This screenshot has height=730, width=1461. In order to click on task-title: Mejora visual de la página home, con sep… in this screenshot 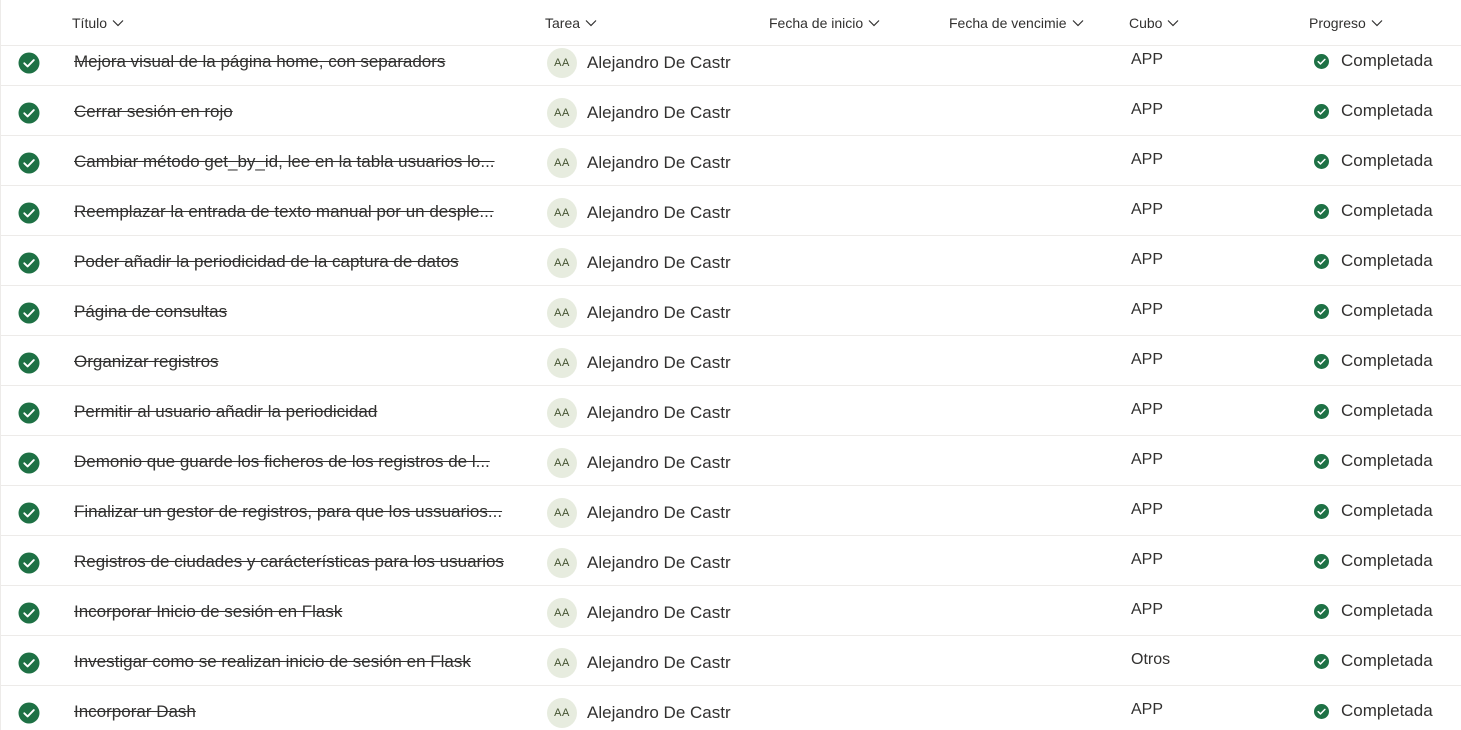, I will do `click(292, 62)`.